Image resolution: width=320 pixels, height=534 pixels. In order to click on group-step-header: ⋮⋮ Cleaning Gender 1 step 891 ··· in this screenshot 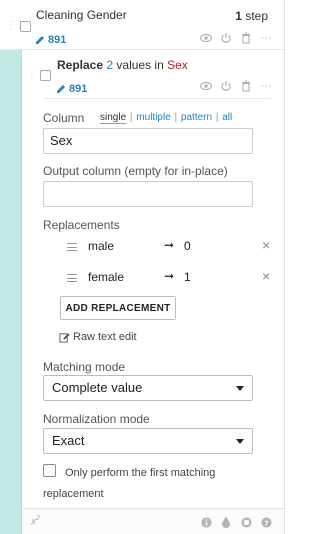, I will do `click(142, 25)`.